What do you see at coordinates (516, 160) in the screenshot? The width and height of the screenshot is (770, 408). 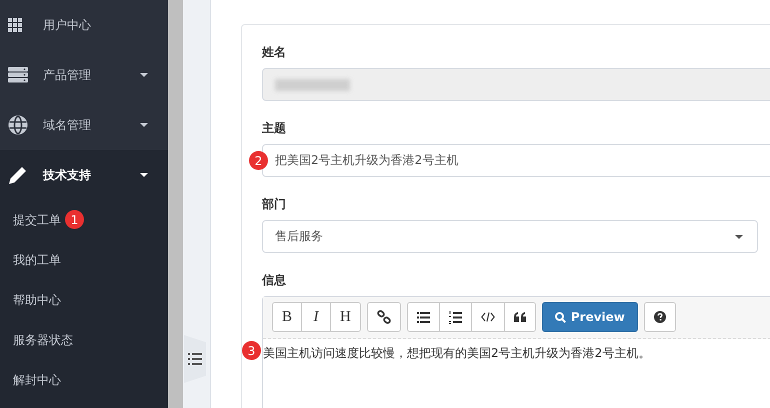 I see `subject-field: 把美国2号主机升级为香港2号主机` at bounding box center [516, 160].